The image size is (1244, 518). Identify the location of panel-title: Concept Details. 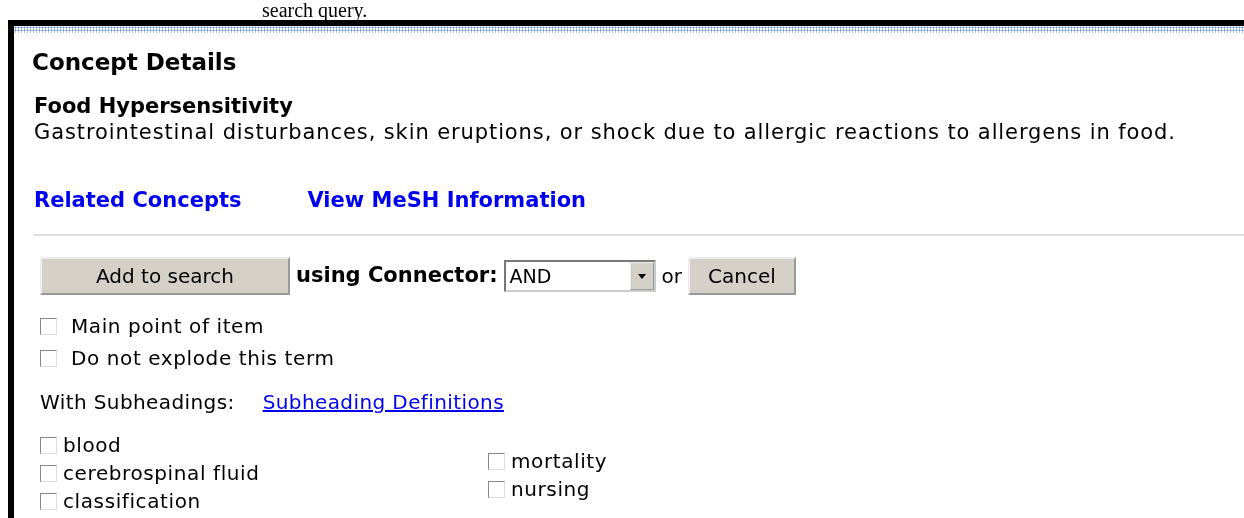
(135, 62).